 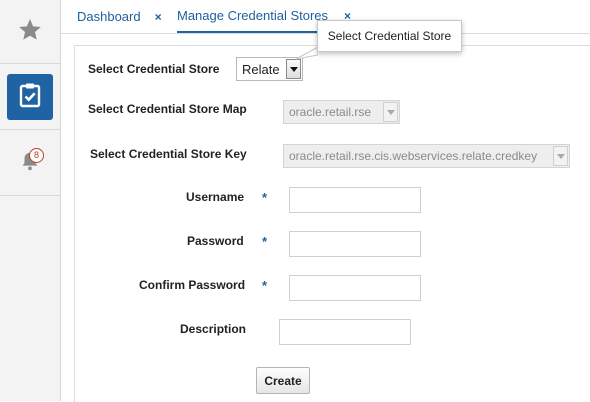 I want to click on tab-label: Dashboard, so click(x=109, y=16).